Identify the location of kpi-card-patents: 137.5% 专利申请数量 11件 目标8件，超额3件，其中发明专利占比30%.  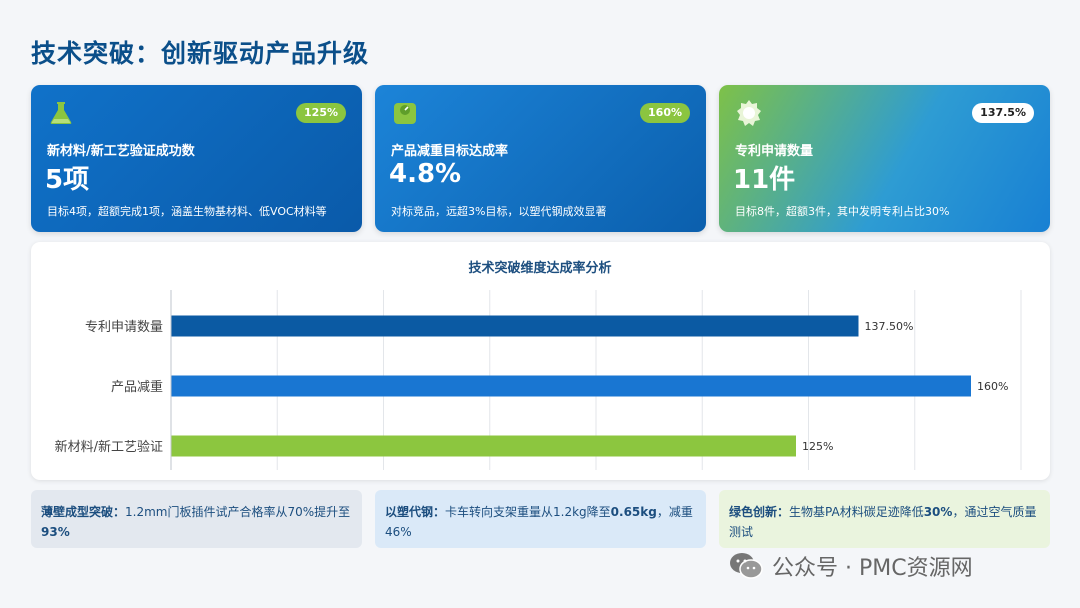
(884, 158).